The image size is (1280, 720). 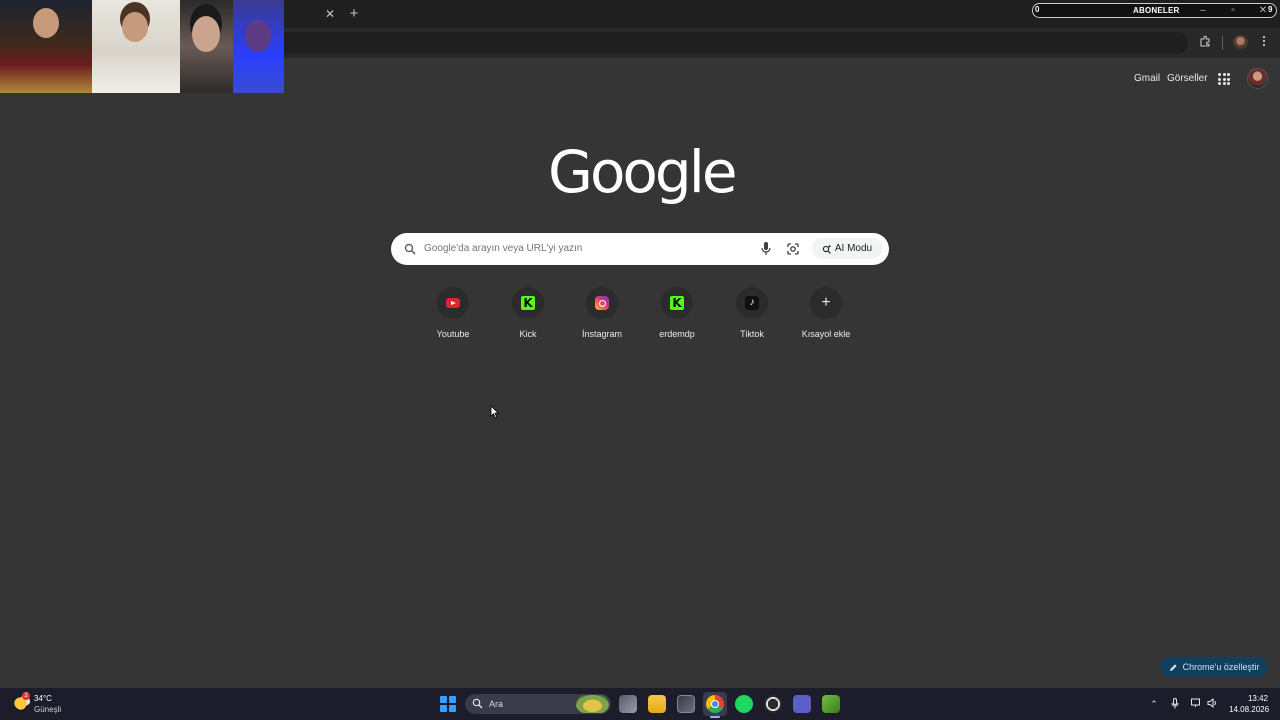 I want to click on webcam-overlay, so click(x=142, y=46).